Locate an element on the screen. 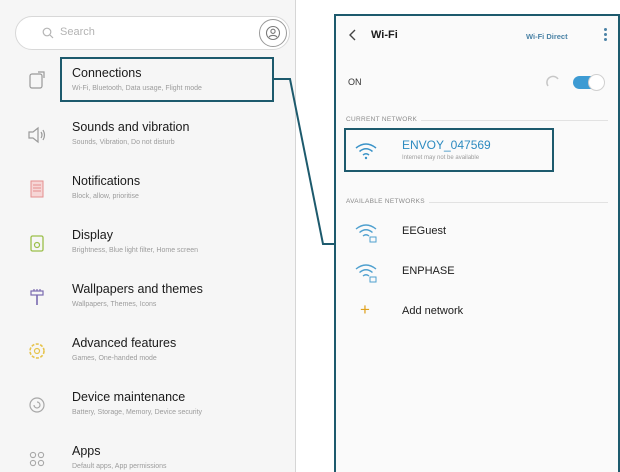  wifi-toggle-row: ON is located at coordinates (477, 84).